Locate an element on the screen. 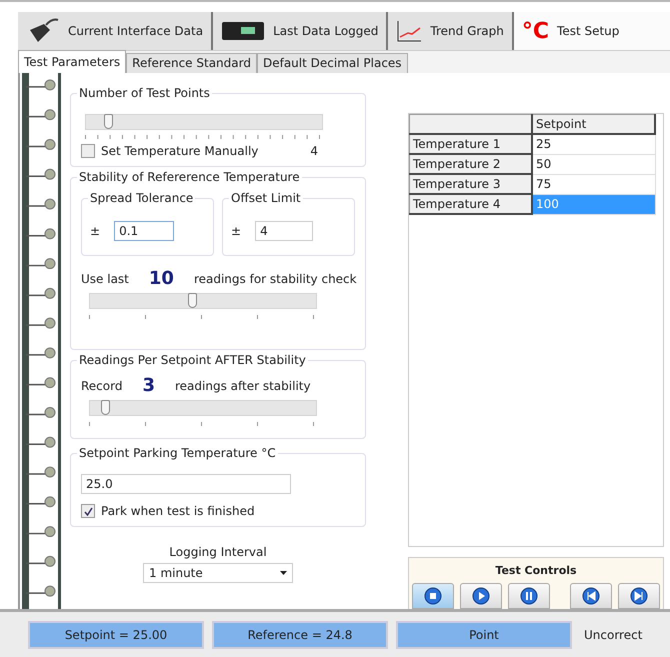  skip-back-icon is located at coordinates (591, 596).